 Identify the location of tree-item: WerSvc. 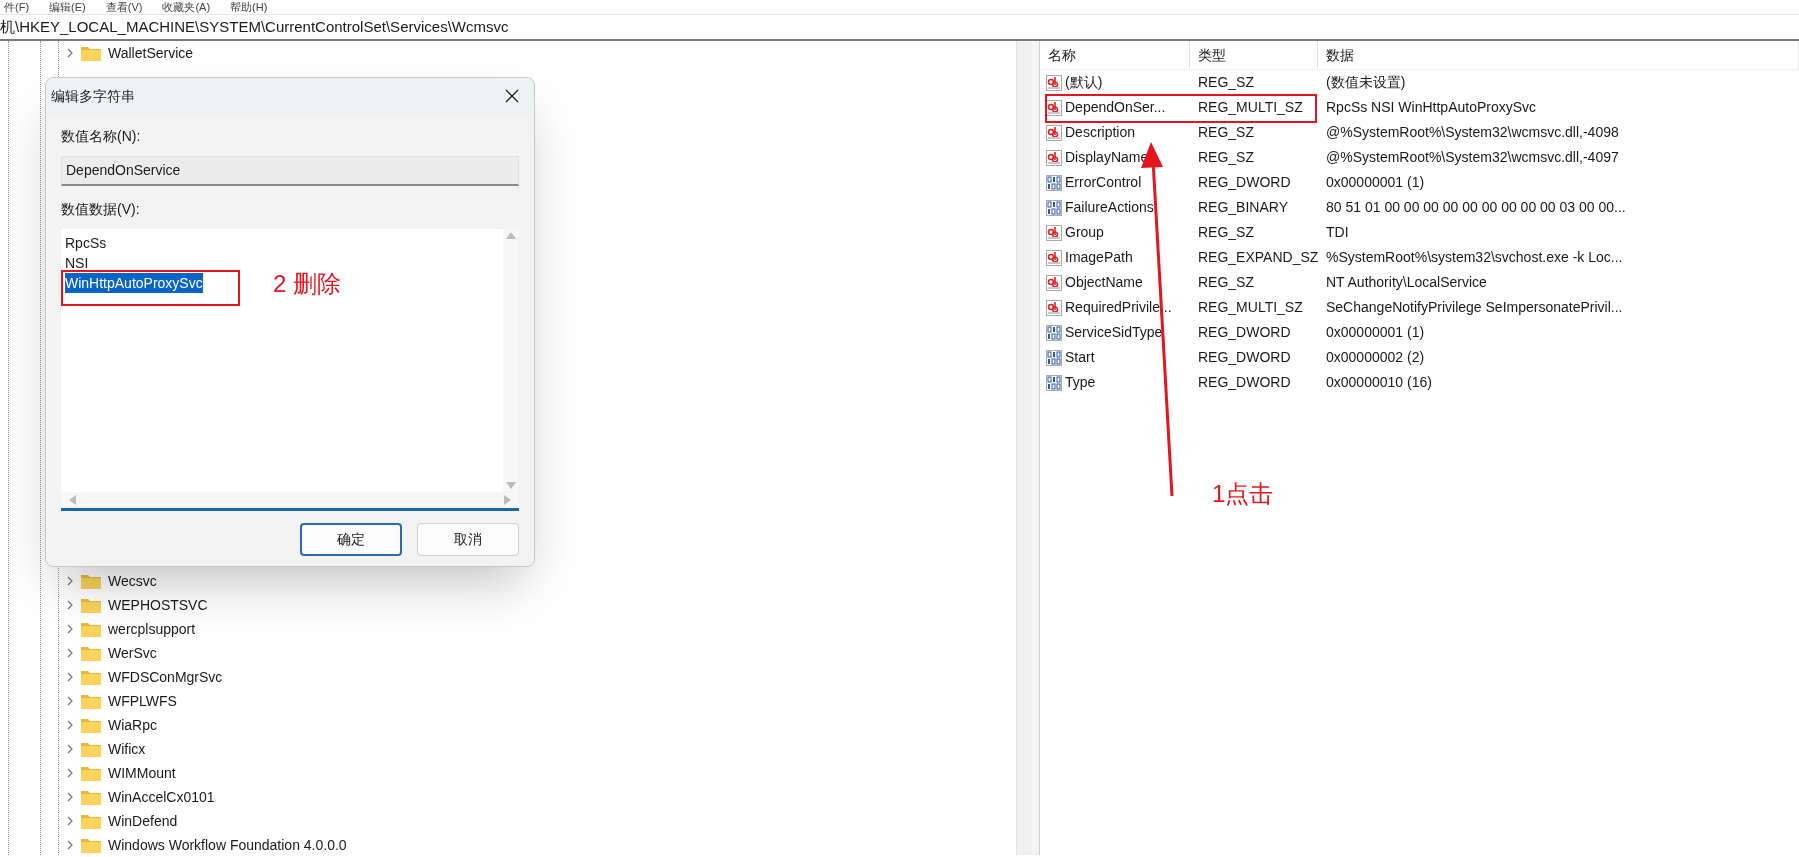
(508, 653).